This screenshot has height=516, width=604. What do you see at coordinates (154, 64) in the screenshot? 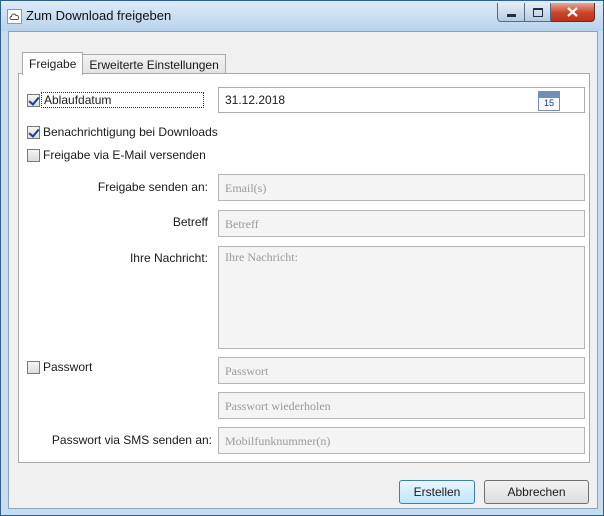
I see `tab-erweiterte-einstellungen: Erweiterte Einstellungen` at bounding box center [154, 64].